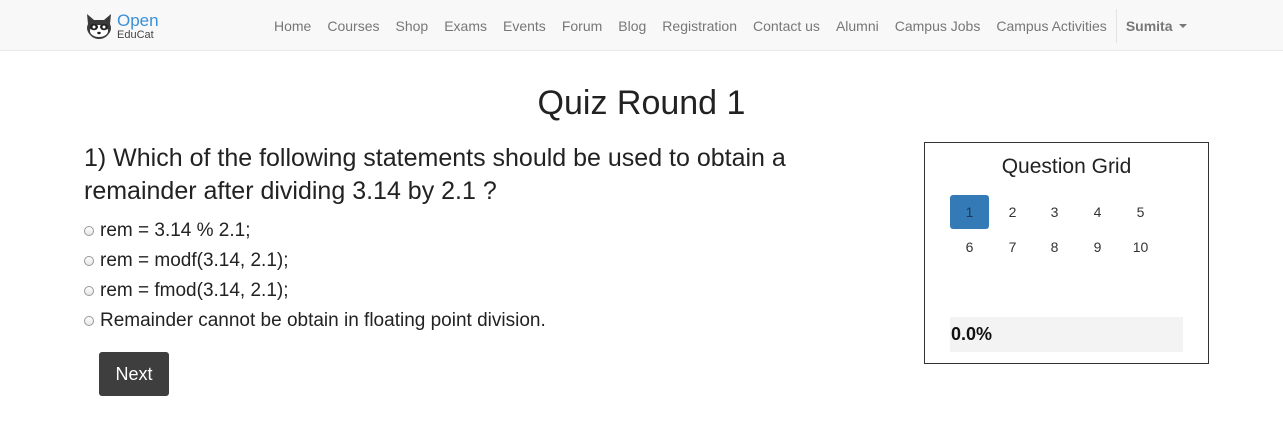 The image size is (1283, 427). I want to click on answer-option: rem = 3.14 % 2.1;, so click(315, 231).